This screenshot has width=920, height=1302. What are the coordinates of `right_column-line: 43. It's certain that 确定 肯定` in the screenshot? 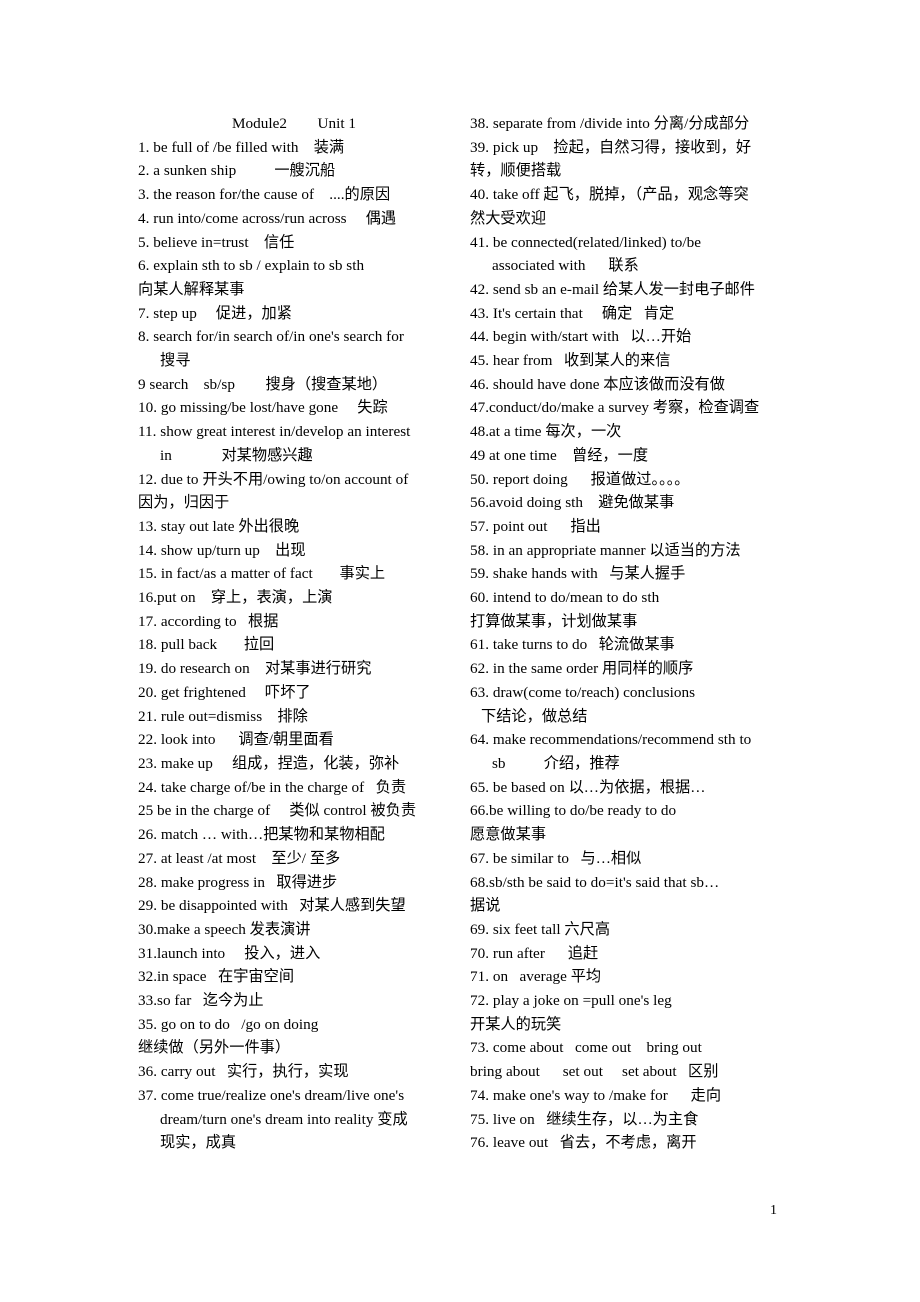 It's located at (572, 313).